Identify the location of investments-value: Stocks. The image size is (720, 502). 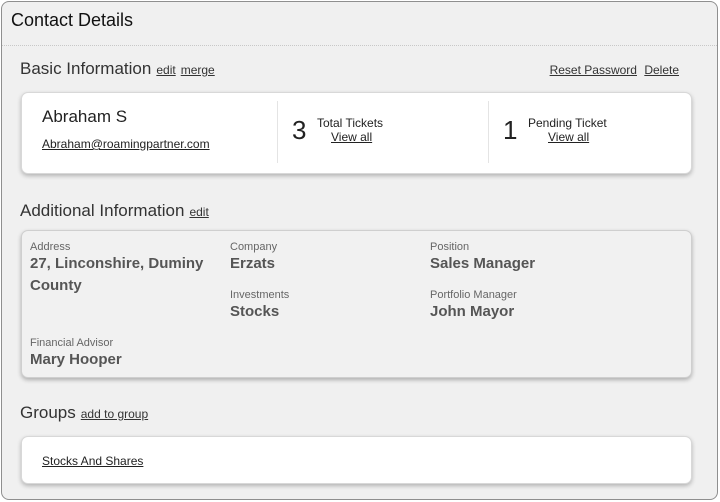
(255, 311).